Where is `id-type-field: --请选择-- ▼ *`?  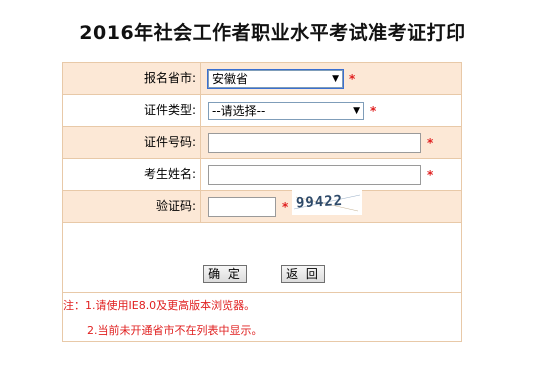 id-type-field: --请选择-- ▼ * is located at coordinates (292, 110).